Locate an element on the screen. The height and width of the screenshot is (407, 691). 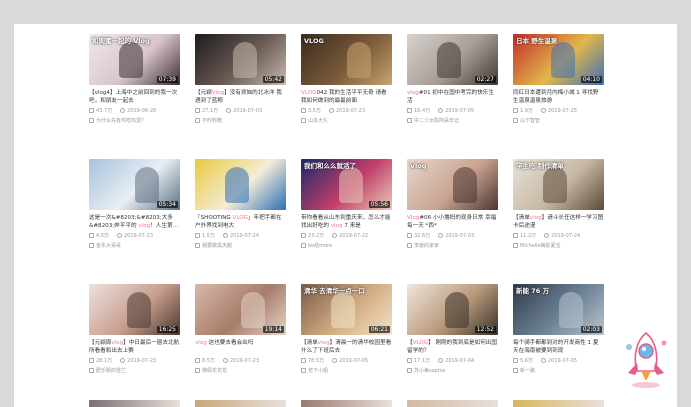
back-to-top-rocket-icon is located at coordinates (646, 359).